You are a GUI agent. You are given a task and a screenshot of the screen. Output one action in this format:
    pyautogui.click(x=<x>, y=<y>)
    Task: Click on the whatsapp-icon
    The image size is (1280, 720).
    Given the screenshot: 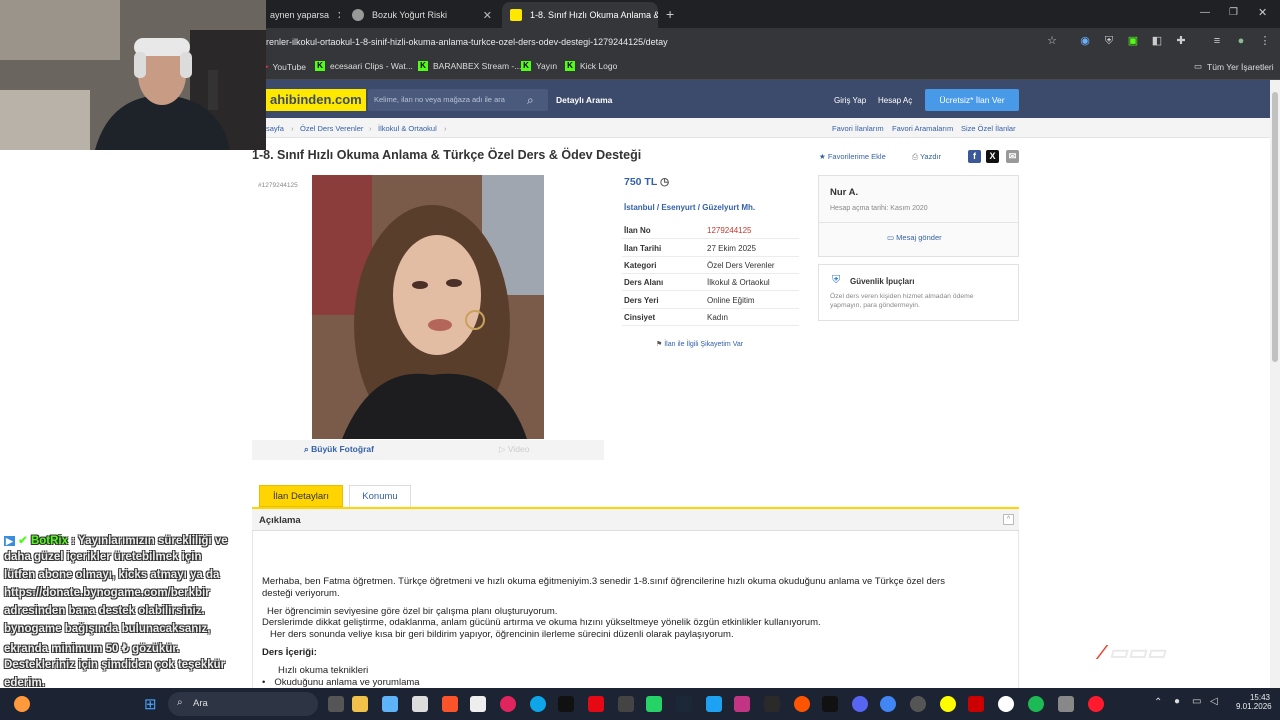 What is the action you would take?
    pyautogui.click(x=654, y=704)
    